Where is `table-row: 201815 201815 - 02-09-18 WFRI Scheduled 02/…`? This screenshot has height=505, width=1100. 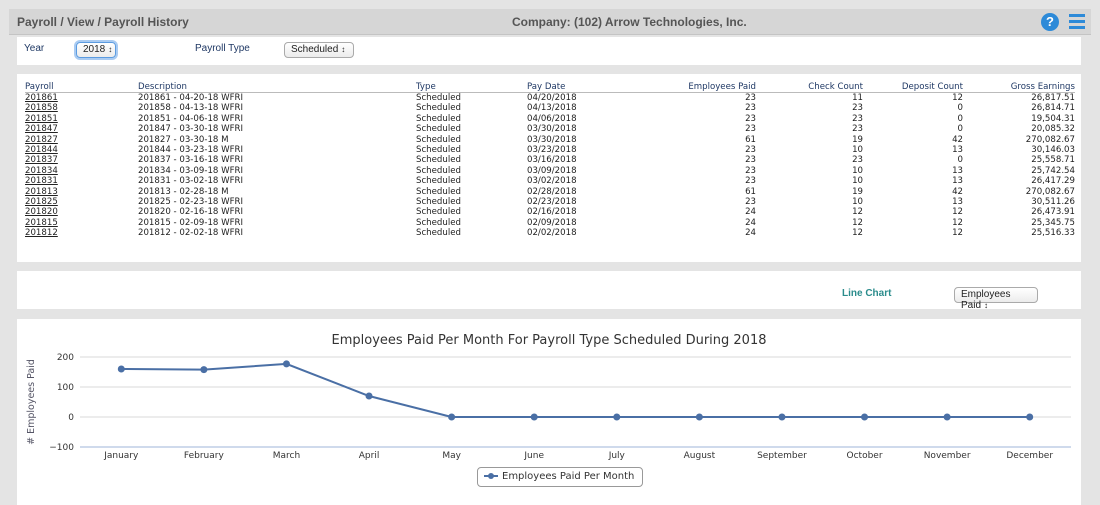
table-row: 201815 201815 - 02-09-18 WFRI Scheduled 02/… is located at coordinates (550, 223).